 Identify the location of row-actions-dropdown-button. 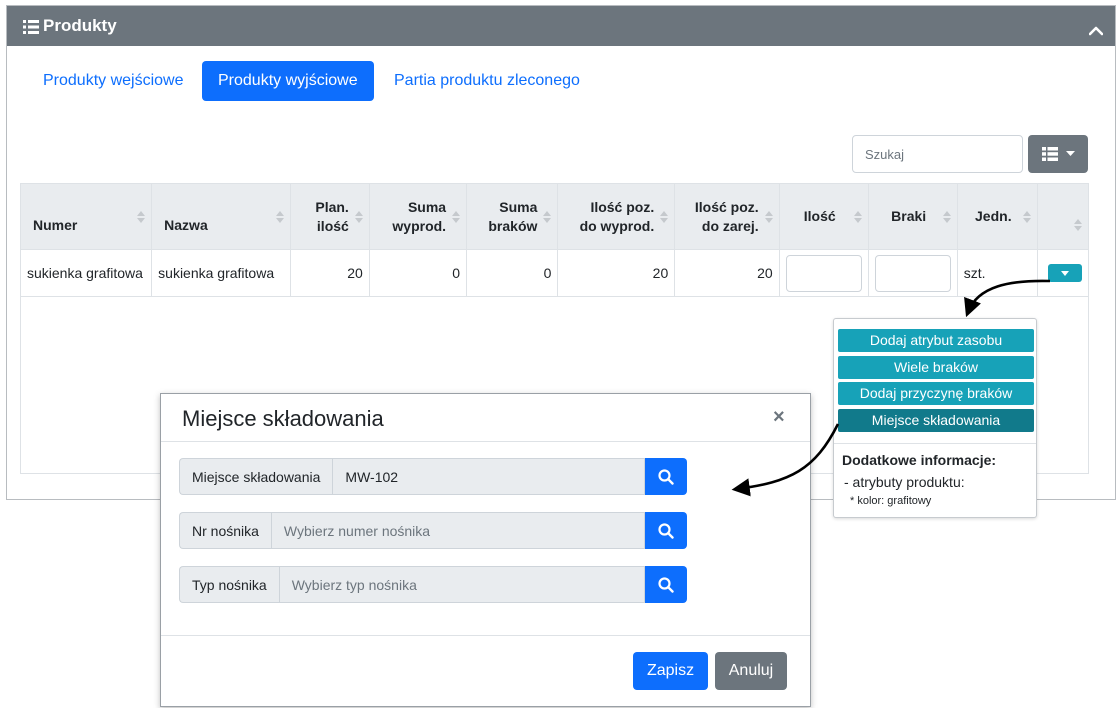
(1064, 273).